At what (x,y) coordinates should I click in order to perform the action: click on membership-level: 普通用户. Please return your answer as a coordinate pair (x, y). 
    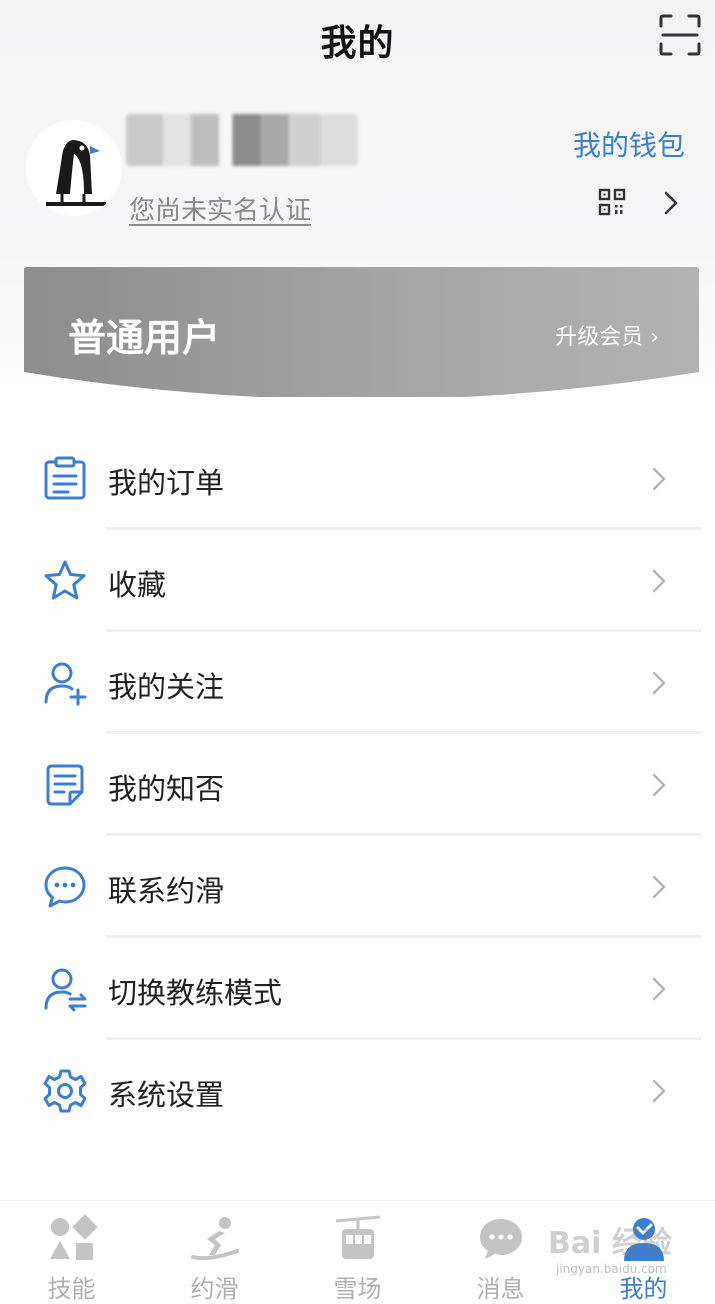
    Looking at the image, I should click on (144, 338).